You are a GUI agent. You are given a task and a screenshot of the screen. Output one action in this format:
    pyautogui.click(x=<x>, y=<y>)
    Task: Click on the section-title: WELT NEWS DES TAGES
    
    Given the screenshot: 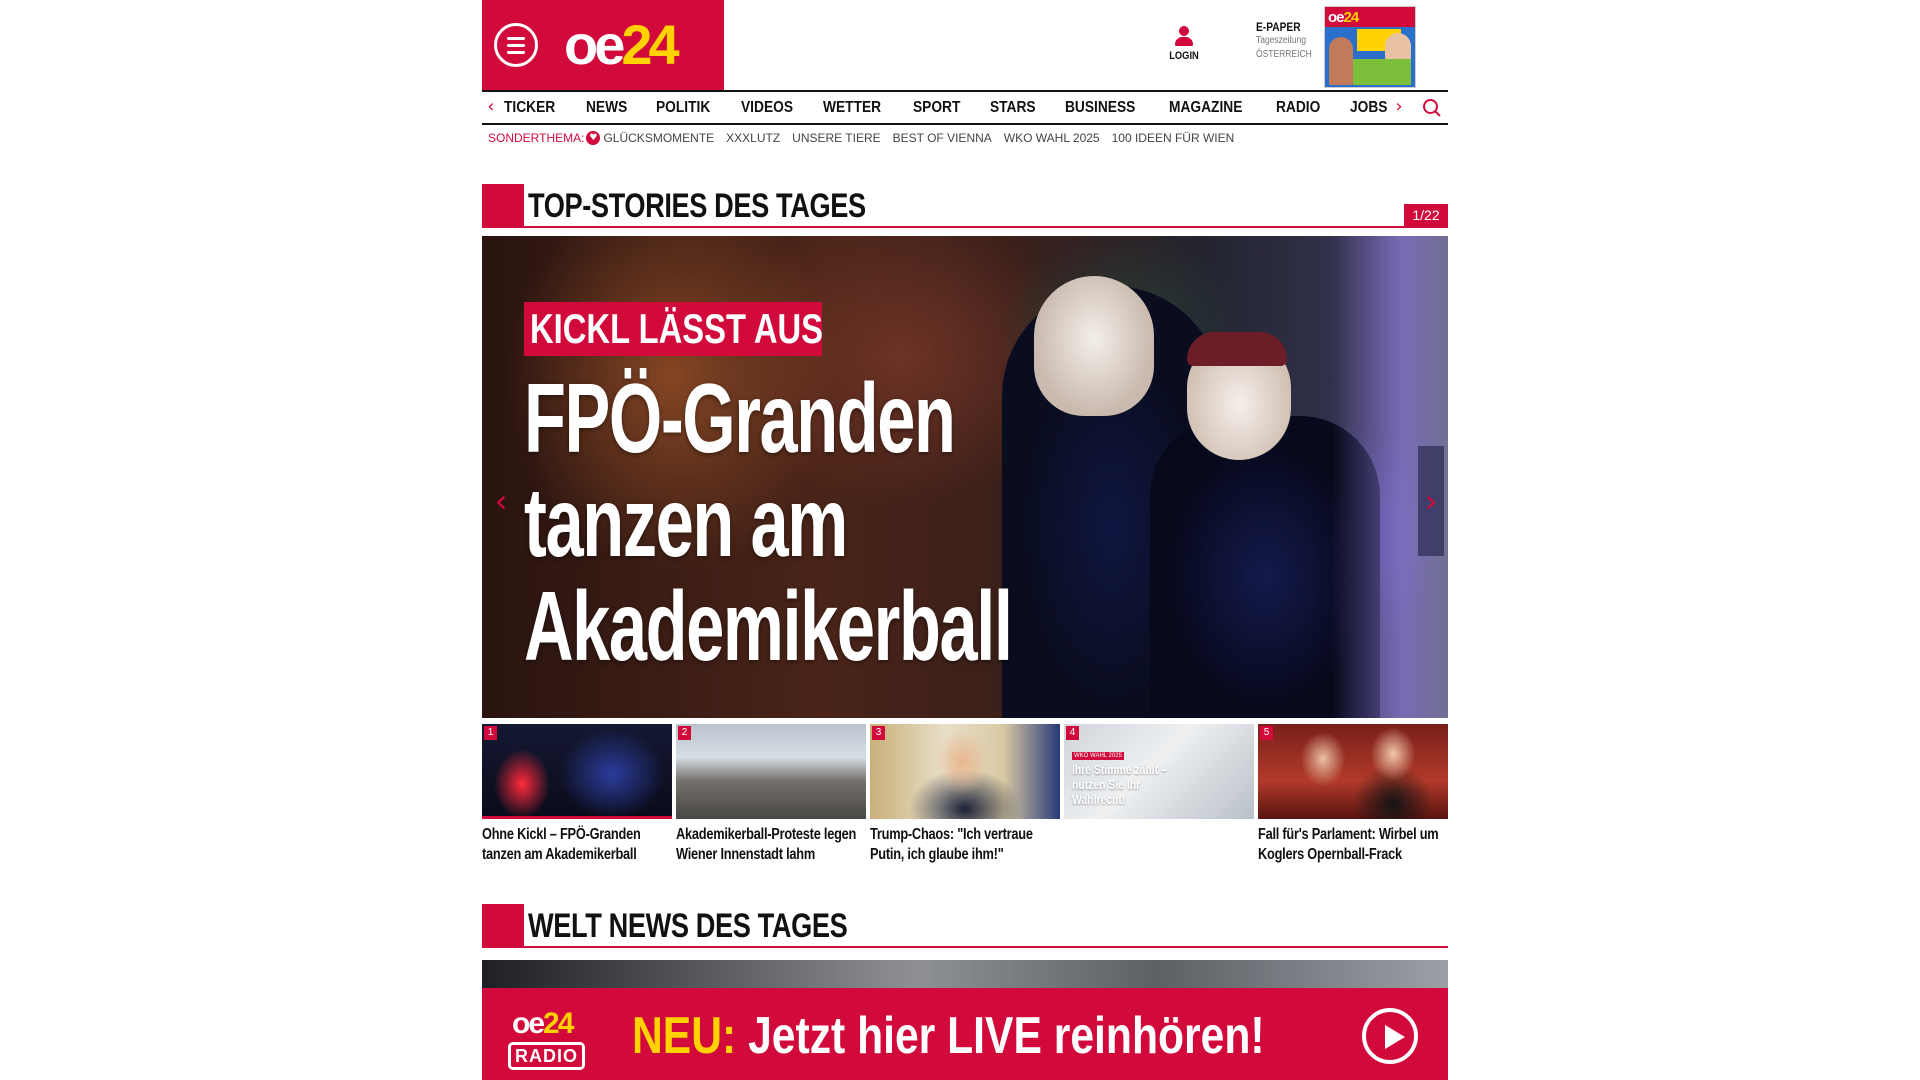 What is the action you would take?
    pyautogui.click(x=688, y=926)
    